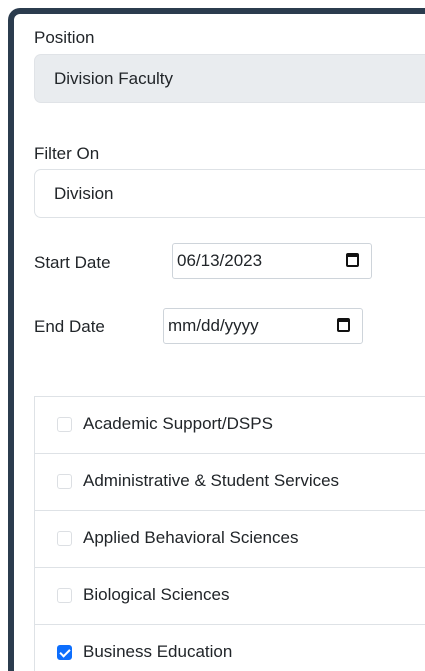 The image size is (425, 671). What do you see at coordinates (220, 260) in the screenshot?
I see `start-date-value: 06/13/2023` at bounding box center [220, 260].